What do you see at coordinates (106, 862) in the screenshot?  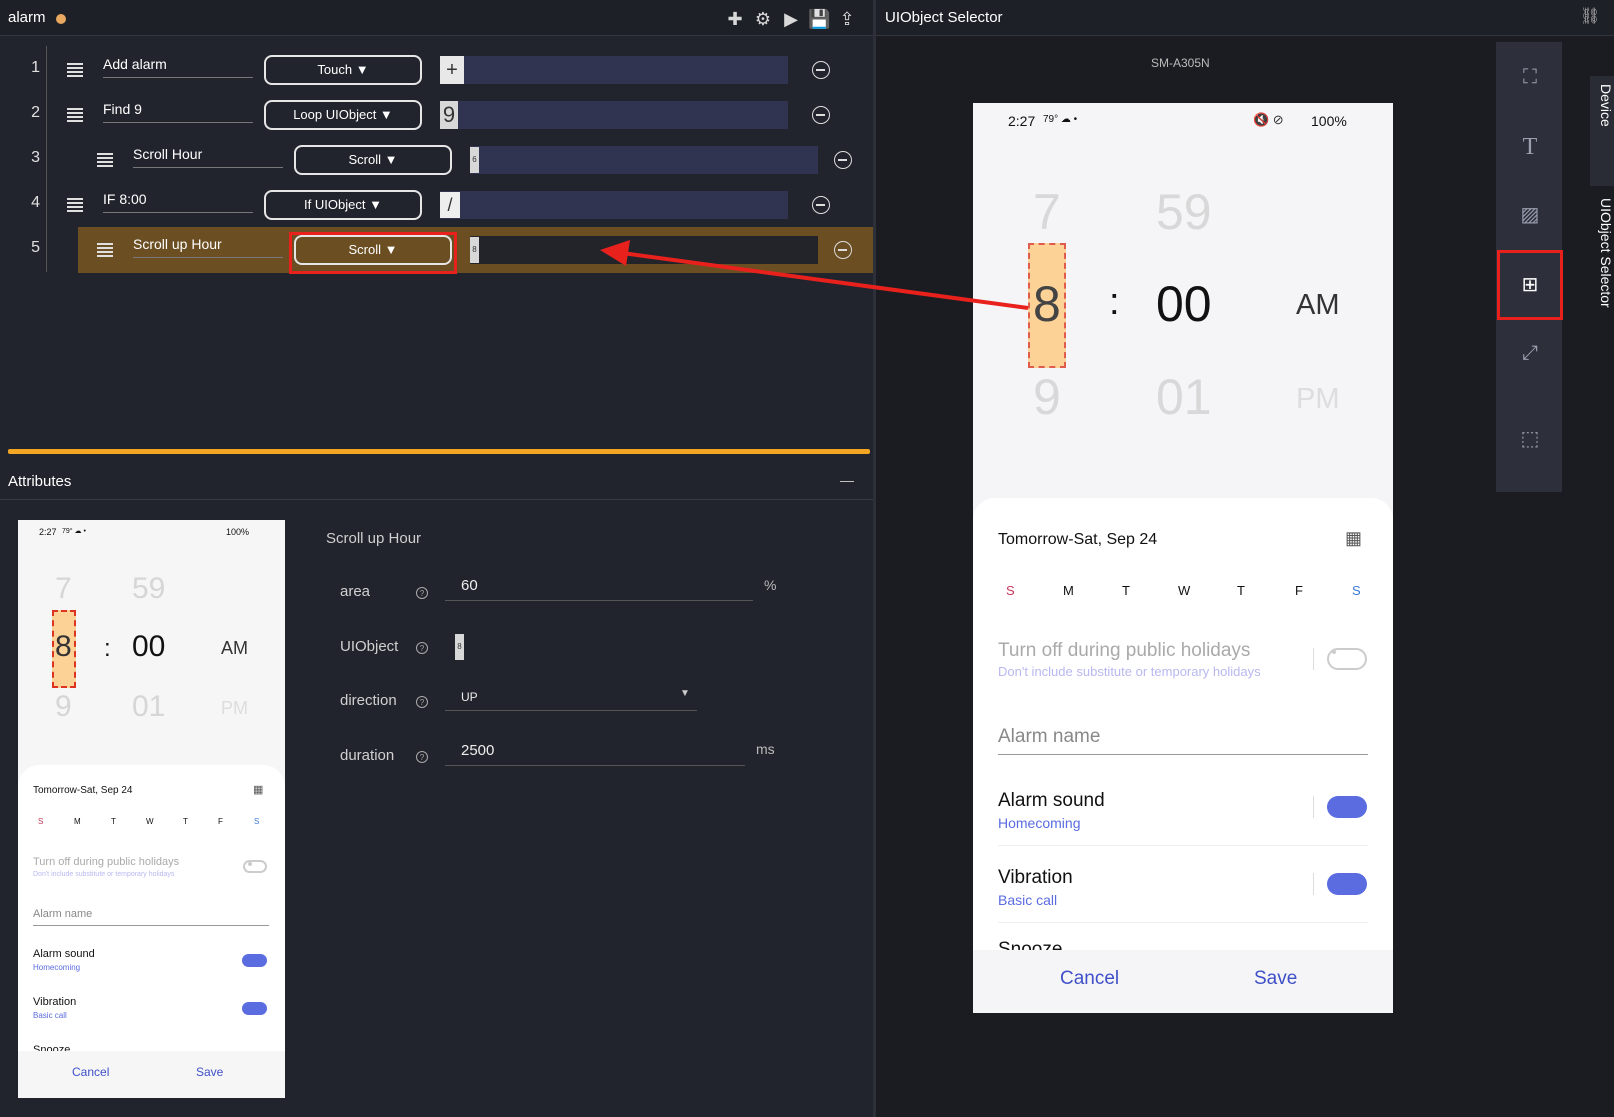 I see `holiday-title: Turn off during public holidays` at bounding box center [106, 862].